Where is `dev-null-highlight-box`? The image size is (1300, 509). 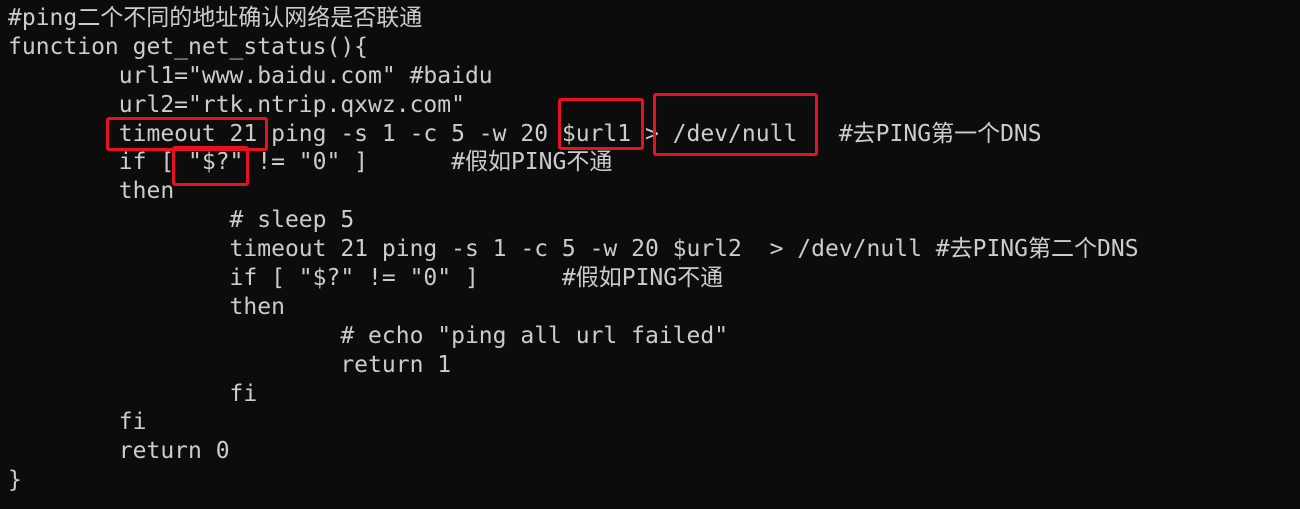
dev-null-highlight-box is located at coordinates (735, 124).